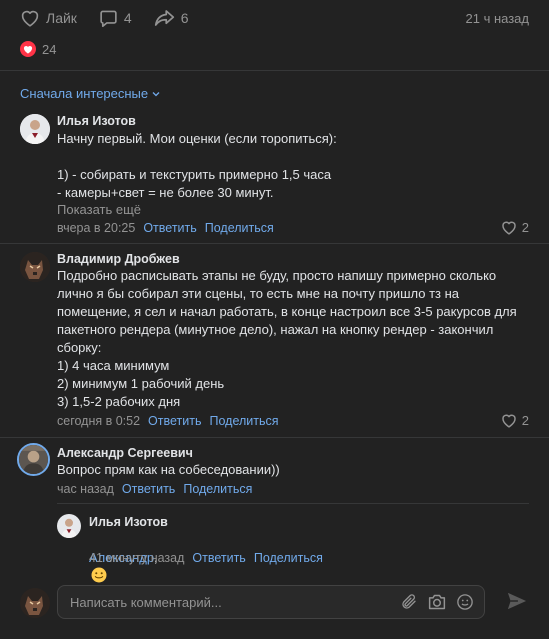 This screenshot has width=549, height=639. What do you see at coordinates (96, 228) in the screenshot?
I see `comment-time: вчера в 20:25` at bounding box center [96, 228].